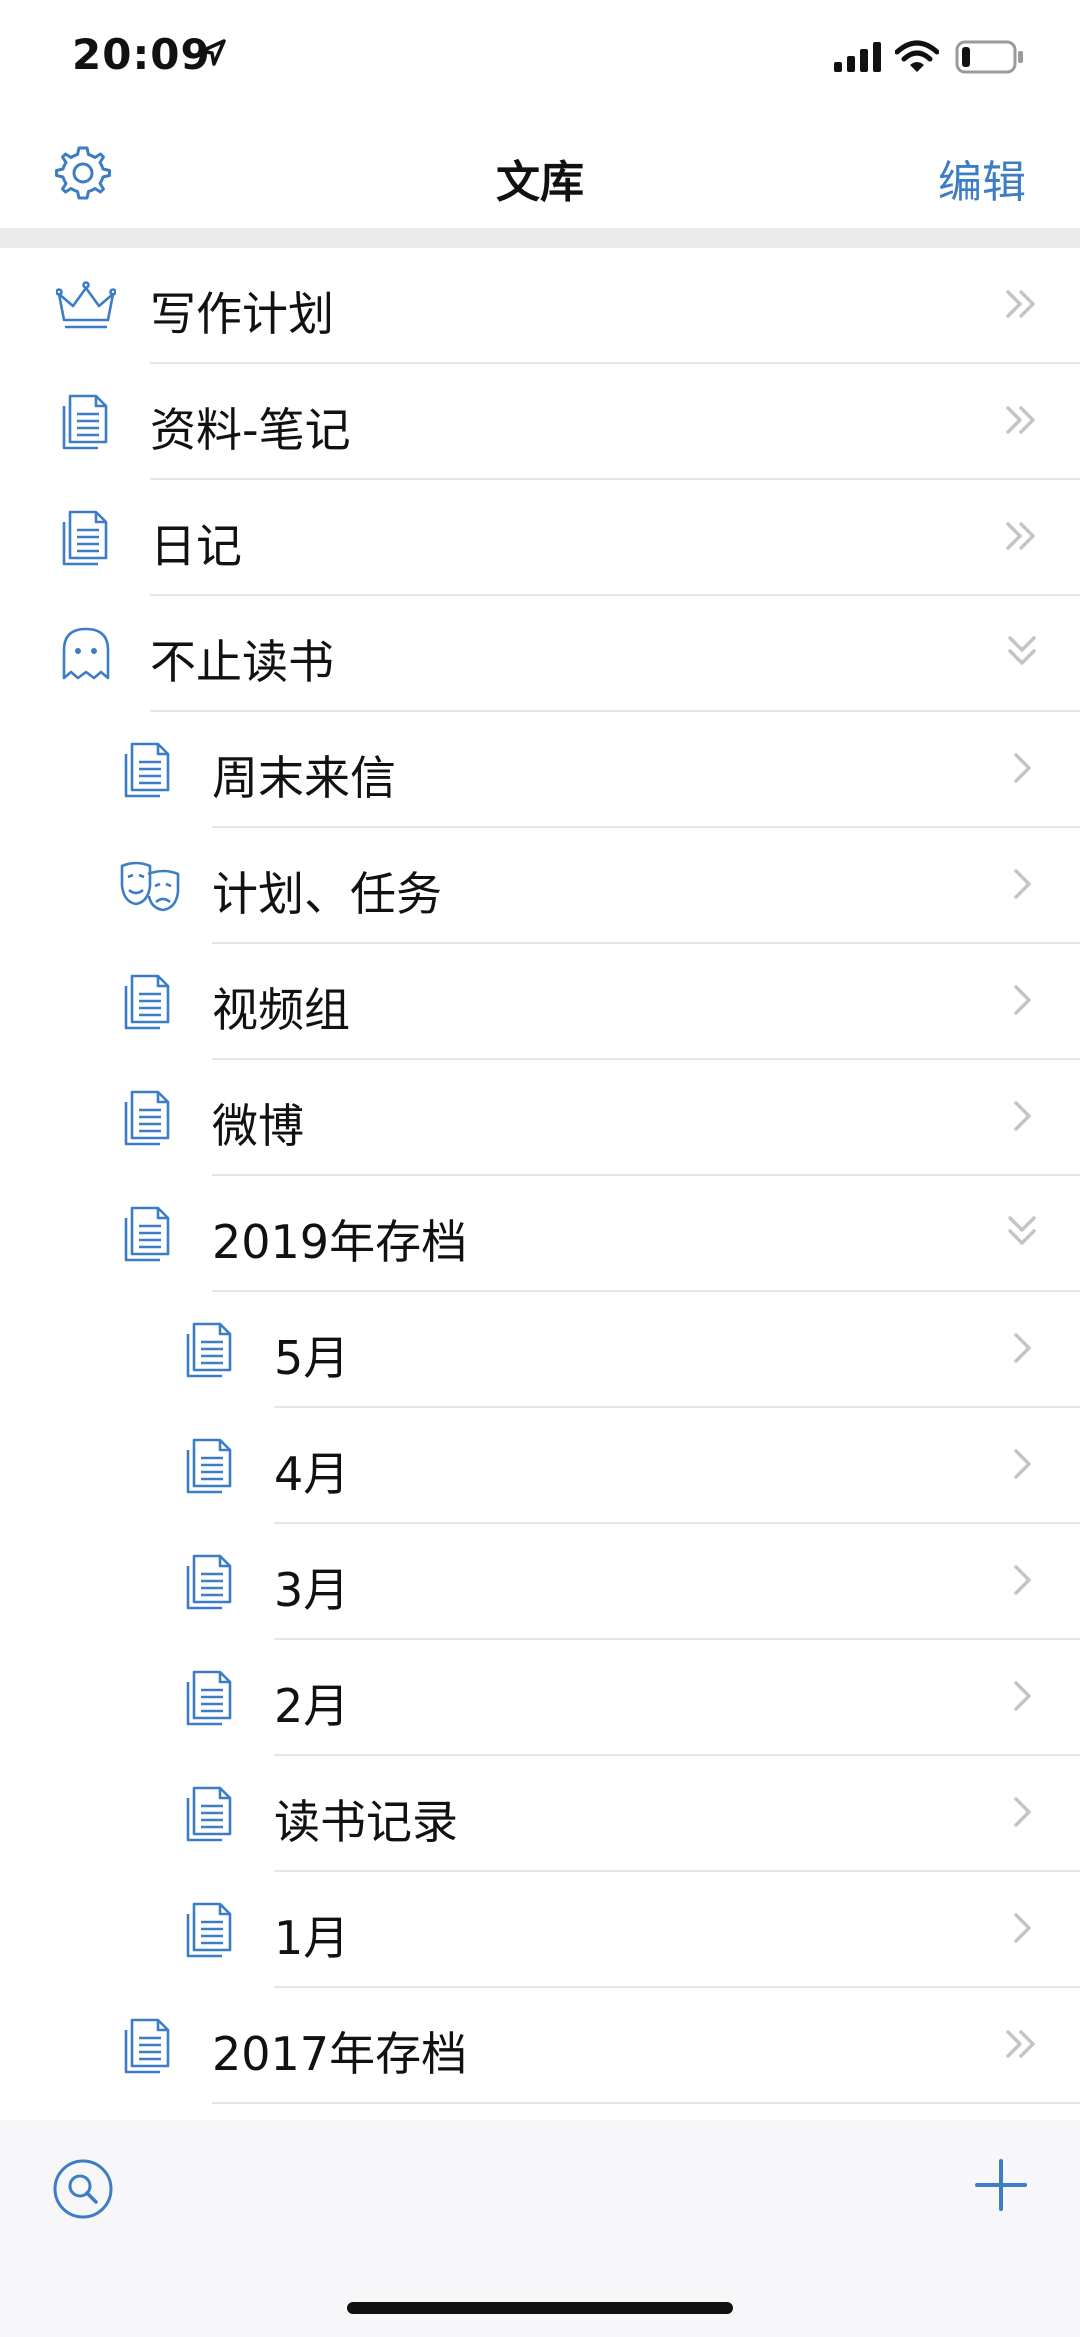 Image resolution: width=1080 pixels, height=2337 pixels. What do you see at coordinates (312, 1590) in the screenshot?
I see `row-label: 3月` at bounding box center [312, 1590].